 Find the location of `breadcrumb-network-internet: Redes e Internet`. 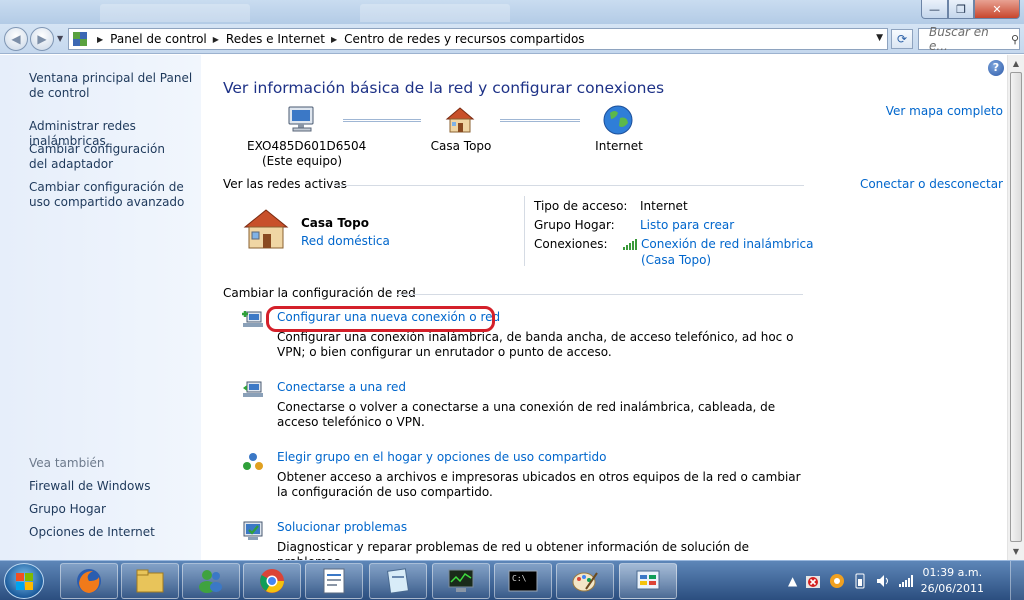

breadcrumb-network-internet: Redes e Internet is located at coordinates (275, 39).